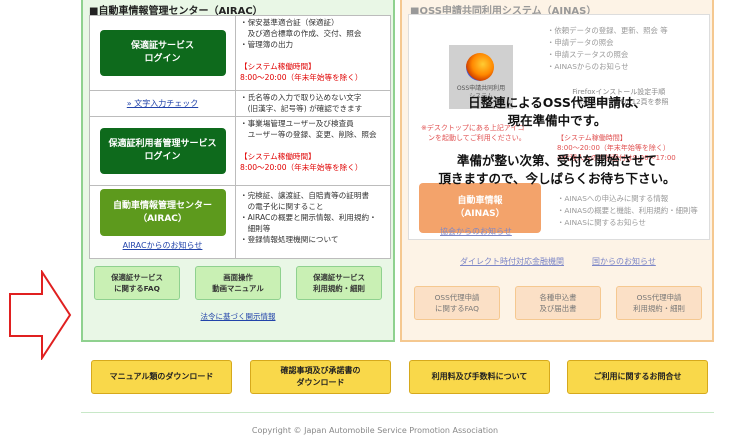 The image size is (750, 441). I want to click on notice-line-1: 日整連によるOSS代理申請は、 現在準備中です。, so click(557, 111).